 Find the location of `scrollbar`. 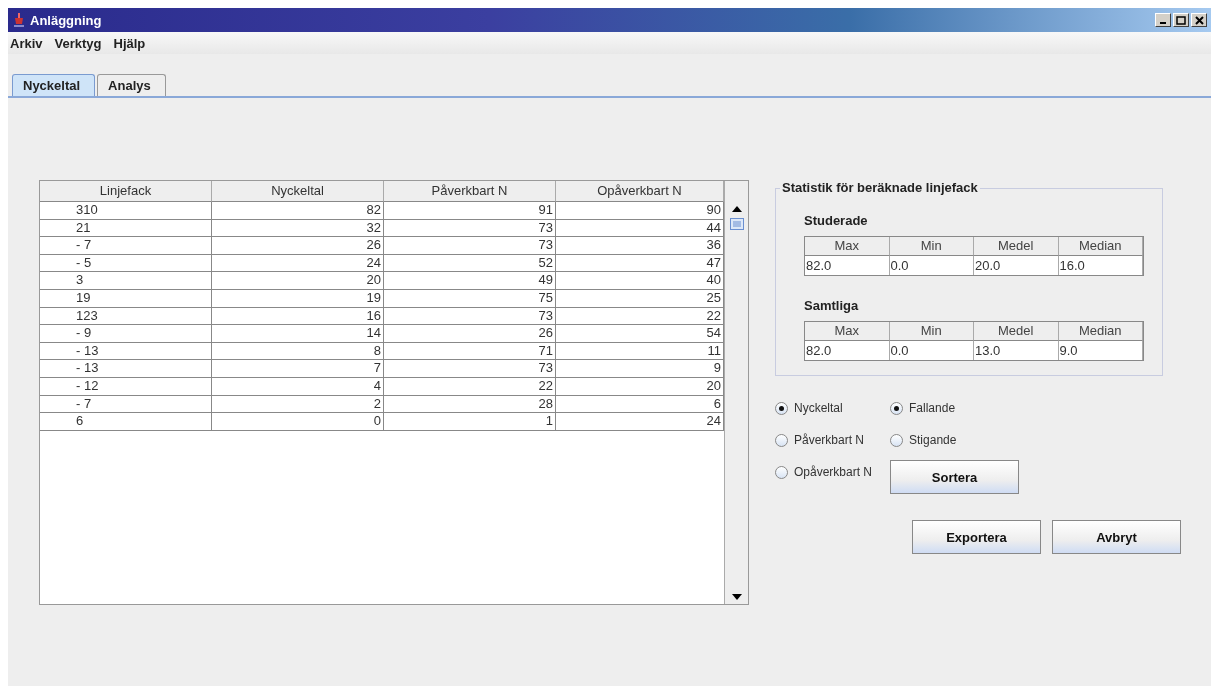

scrollbar is located at coordinates (736, 392).